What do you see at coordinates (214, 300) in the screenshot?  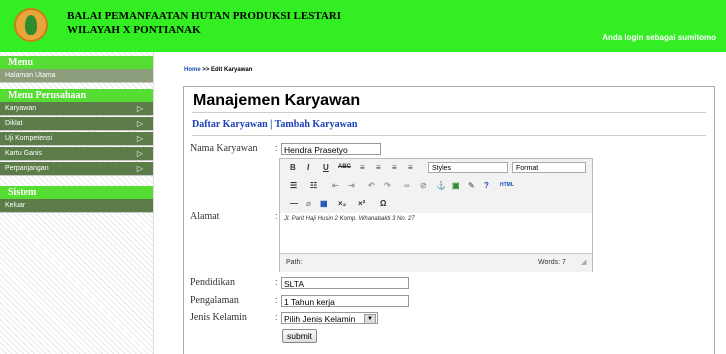 I see `pengalaman-label: Pengalaman` at bounding box center [214, 300].